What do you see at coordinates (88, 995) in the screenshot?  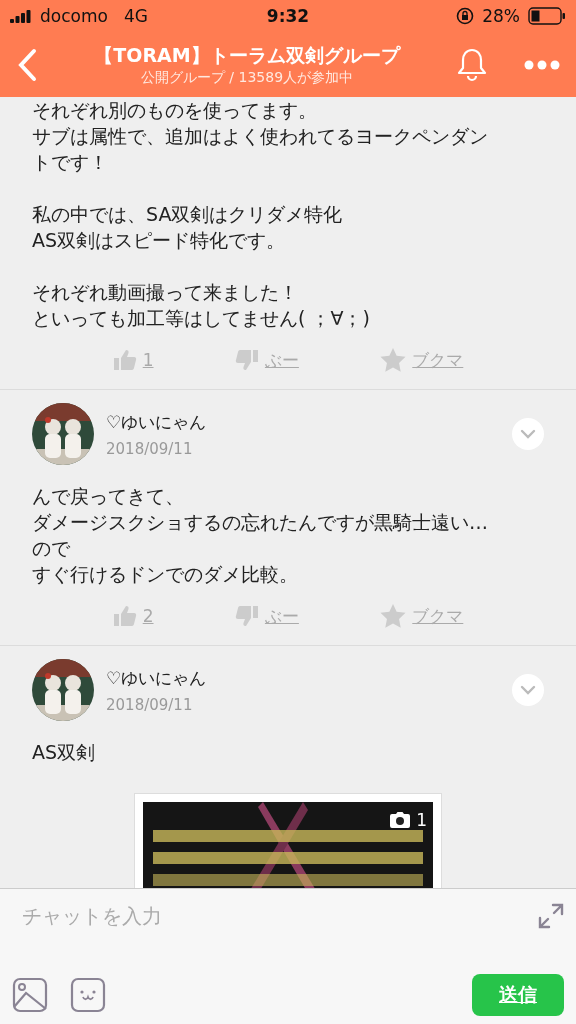 I see `emoji-icon` at bounding box center [88, 995].